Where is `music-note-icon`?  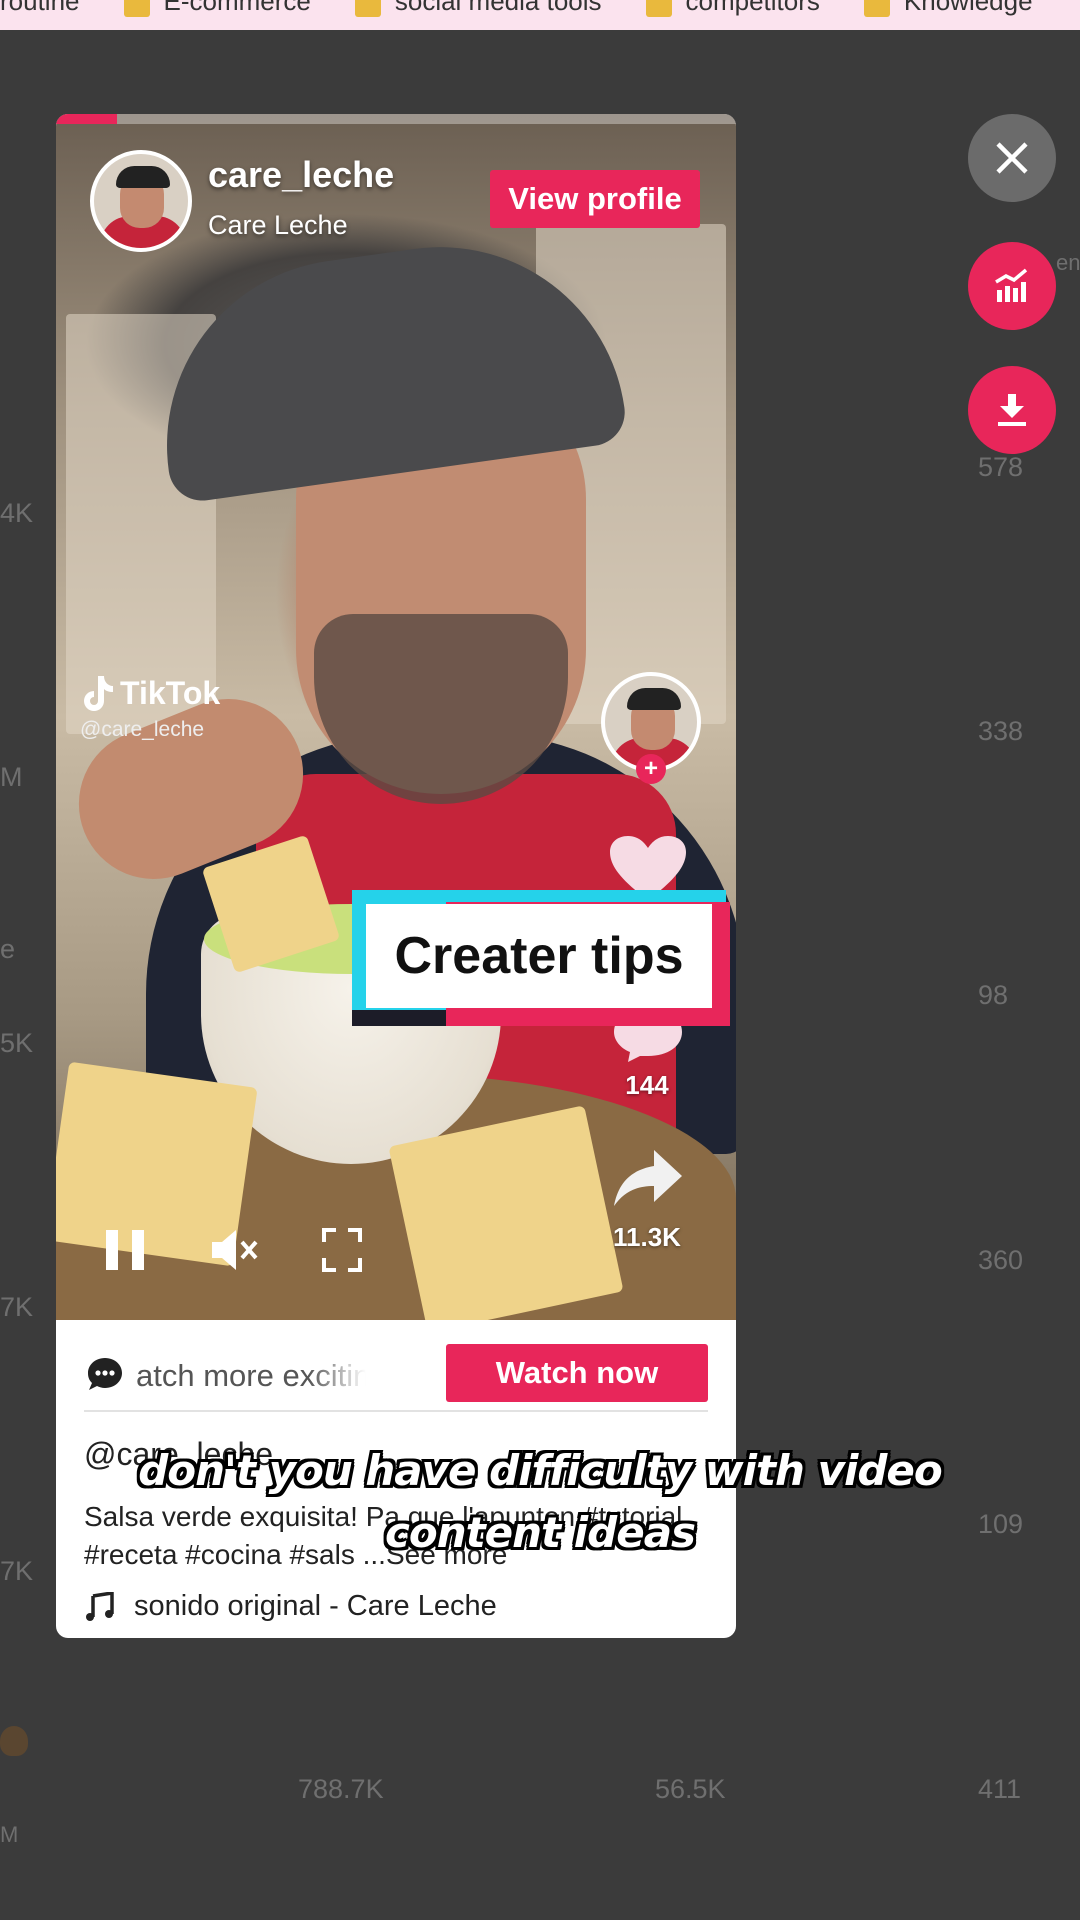 music-note-icon is located at coordinates (100, 1606).